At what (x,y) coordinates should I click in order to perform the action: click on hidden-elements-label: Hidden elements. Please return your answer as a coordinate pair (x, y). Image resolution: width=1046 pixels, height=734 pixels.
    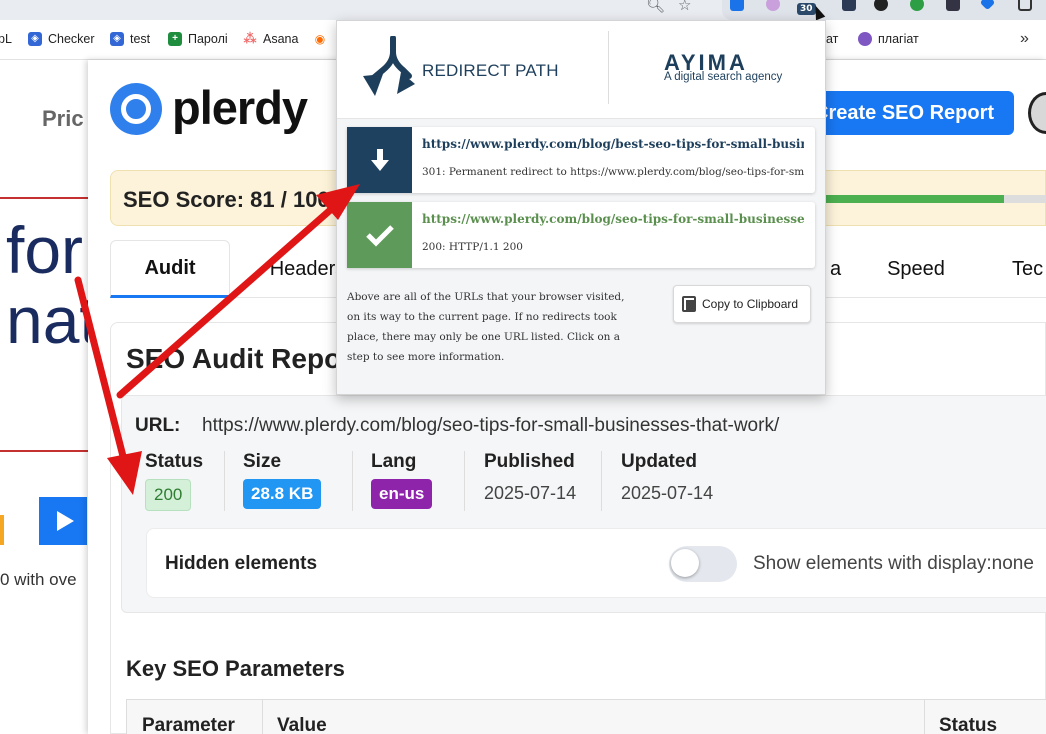
    Looking at the image, I should click on (241, 563).